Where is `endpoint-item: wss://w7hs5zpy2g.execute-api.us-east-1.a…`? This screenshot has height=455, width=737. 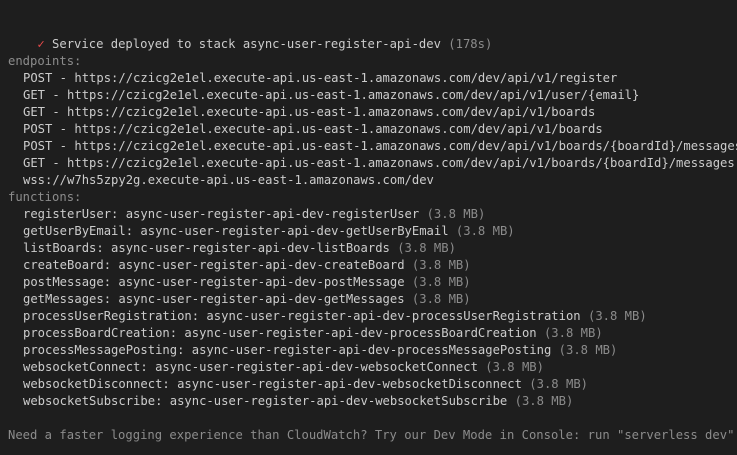 endpoint-item: wss://w7hs5zpy2g.execute-api.us-east-1.a… is located at coordinates (228, 180).